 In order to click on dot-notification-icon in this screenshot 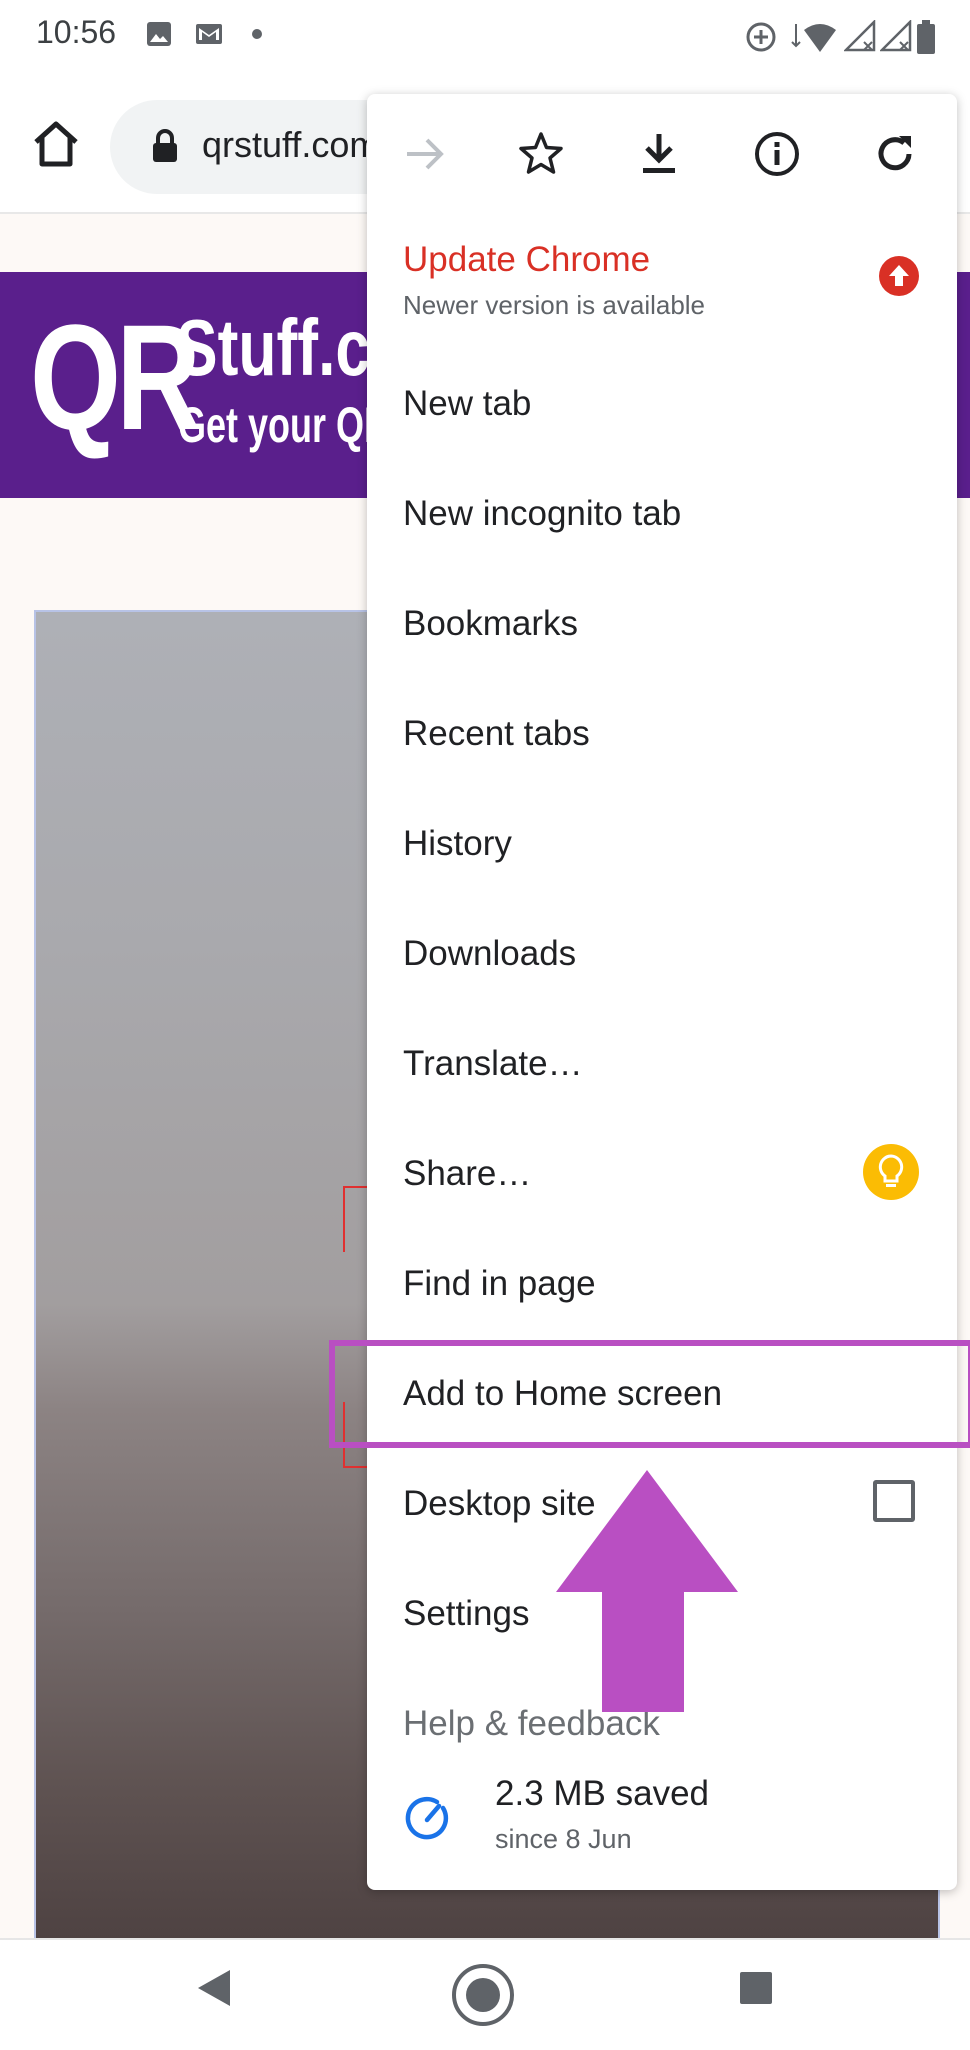, I will do `click(257, 34)`.